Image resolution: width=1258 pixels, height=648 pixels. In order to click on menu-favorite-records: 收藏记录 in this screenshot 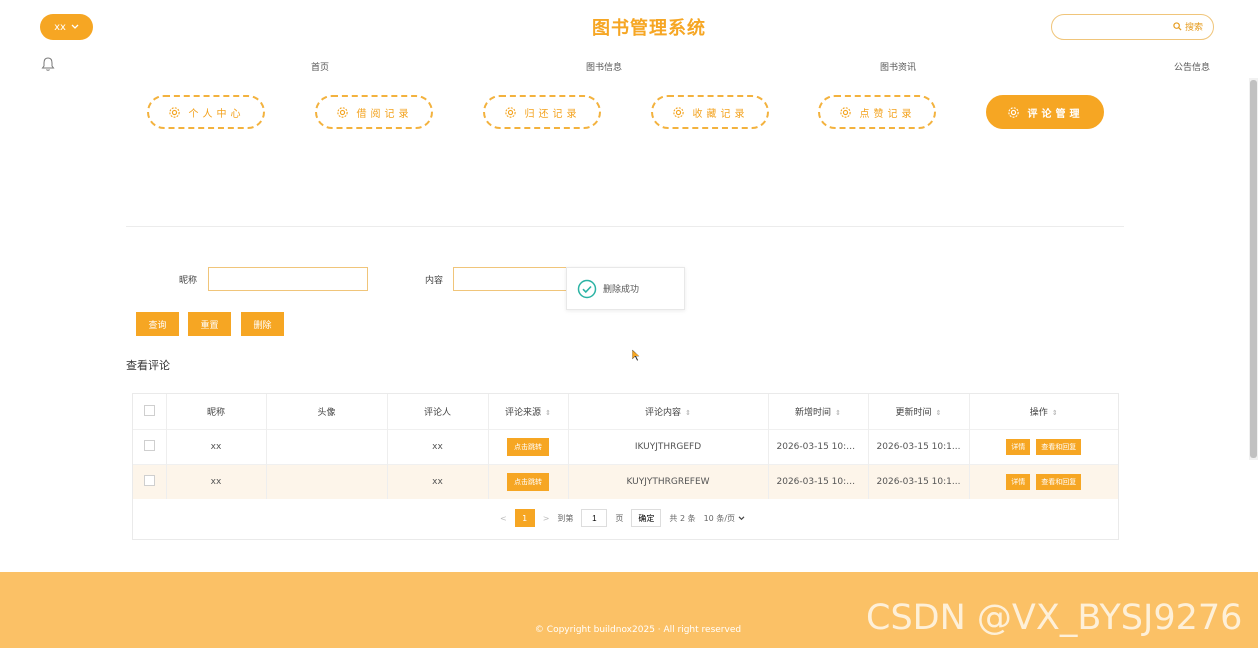, I will do `click(710, 112)`.